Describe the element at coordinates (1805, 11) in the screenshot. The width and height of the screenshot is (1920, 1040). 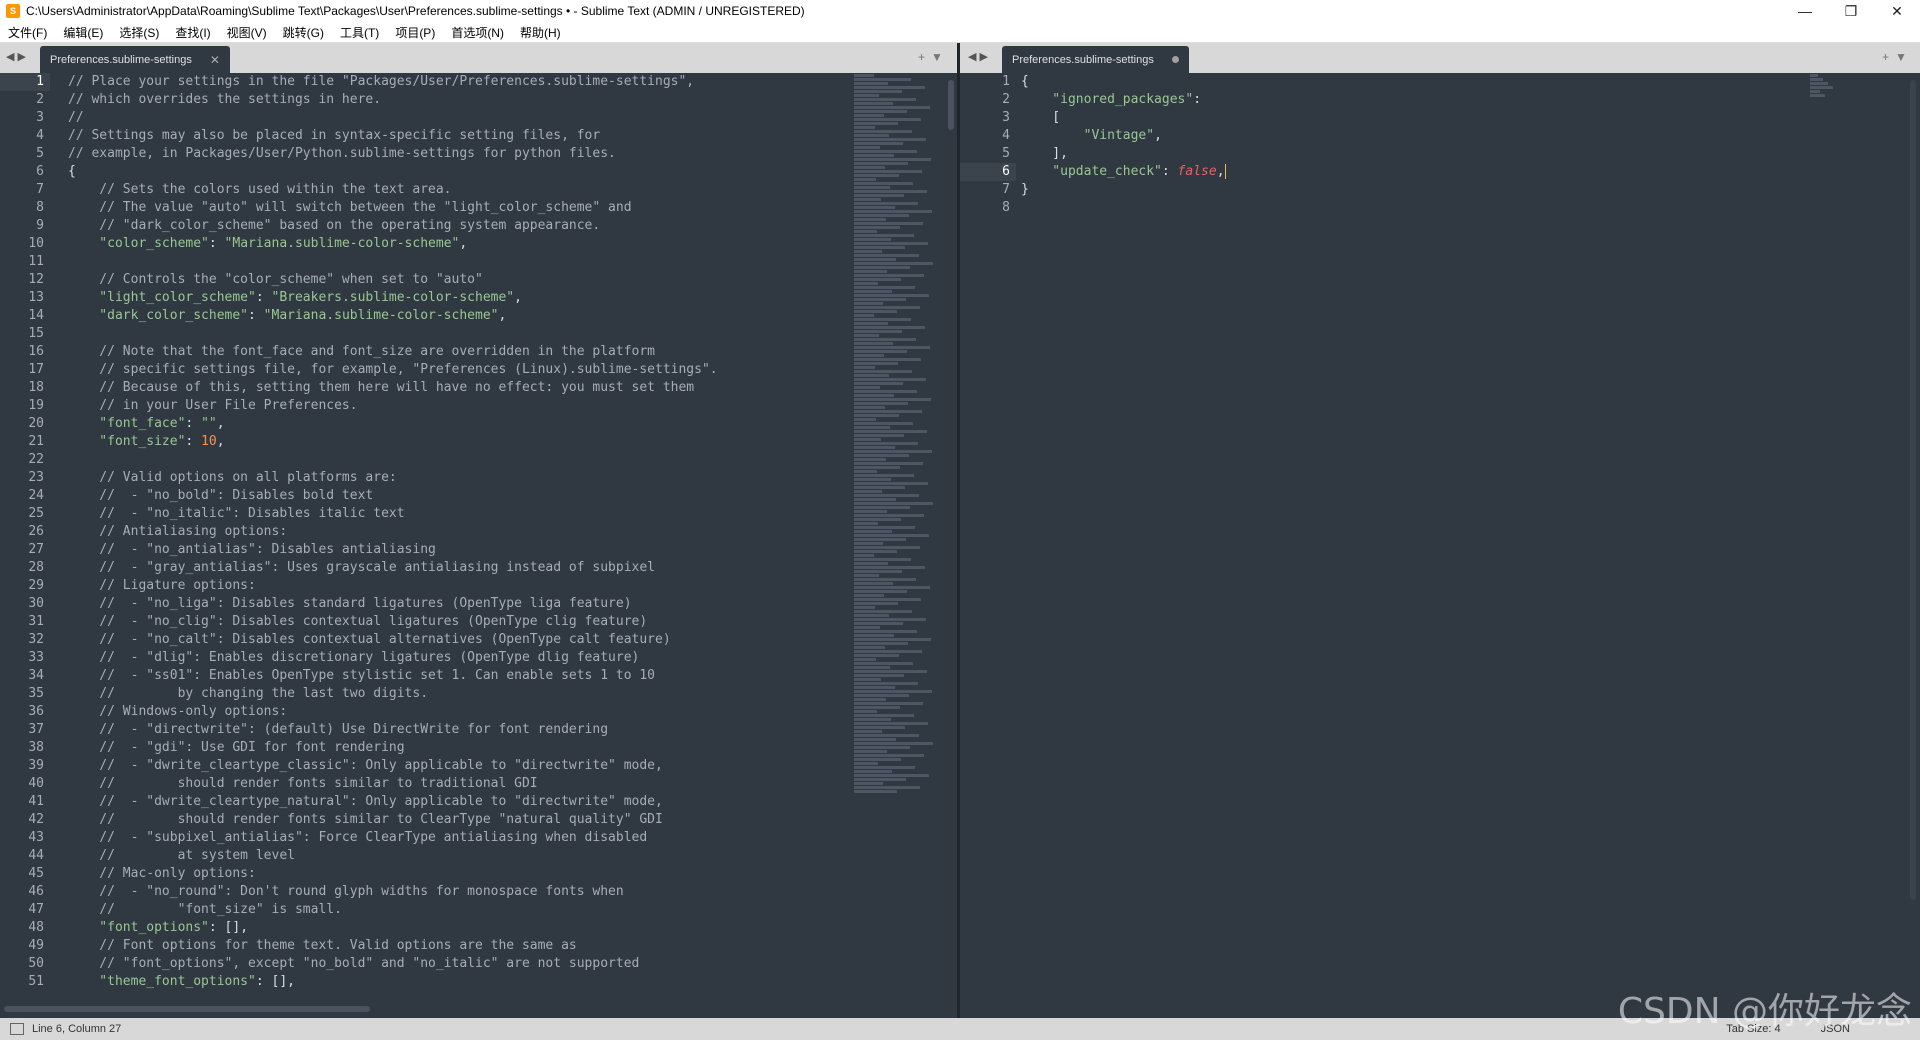
I see `minimize-button: —` at that location.